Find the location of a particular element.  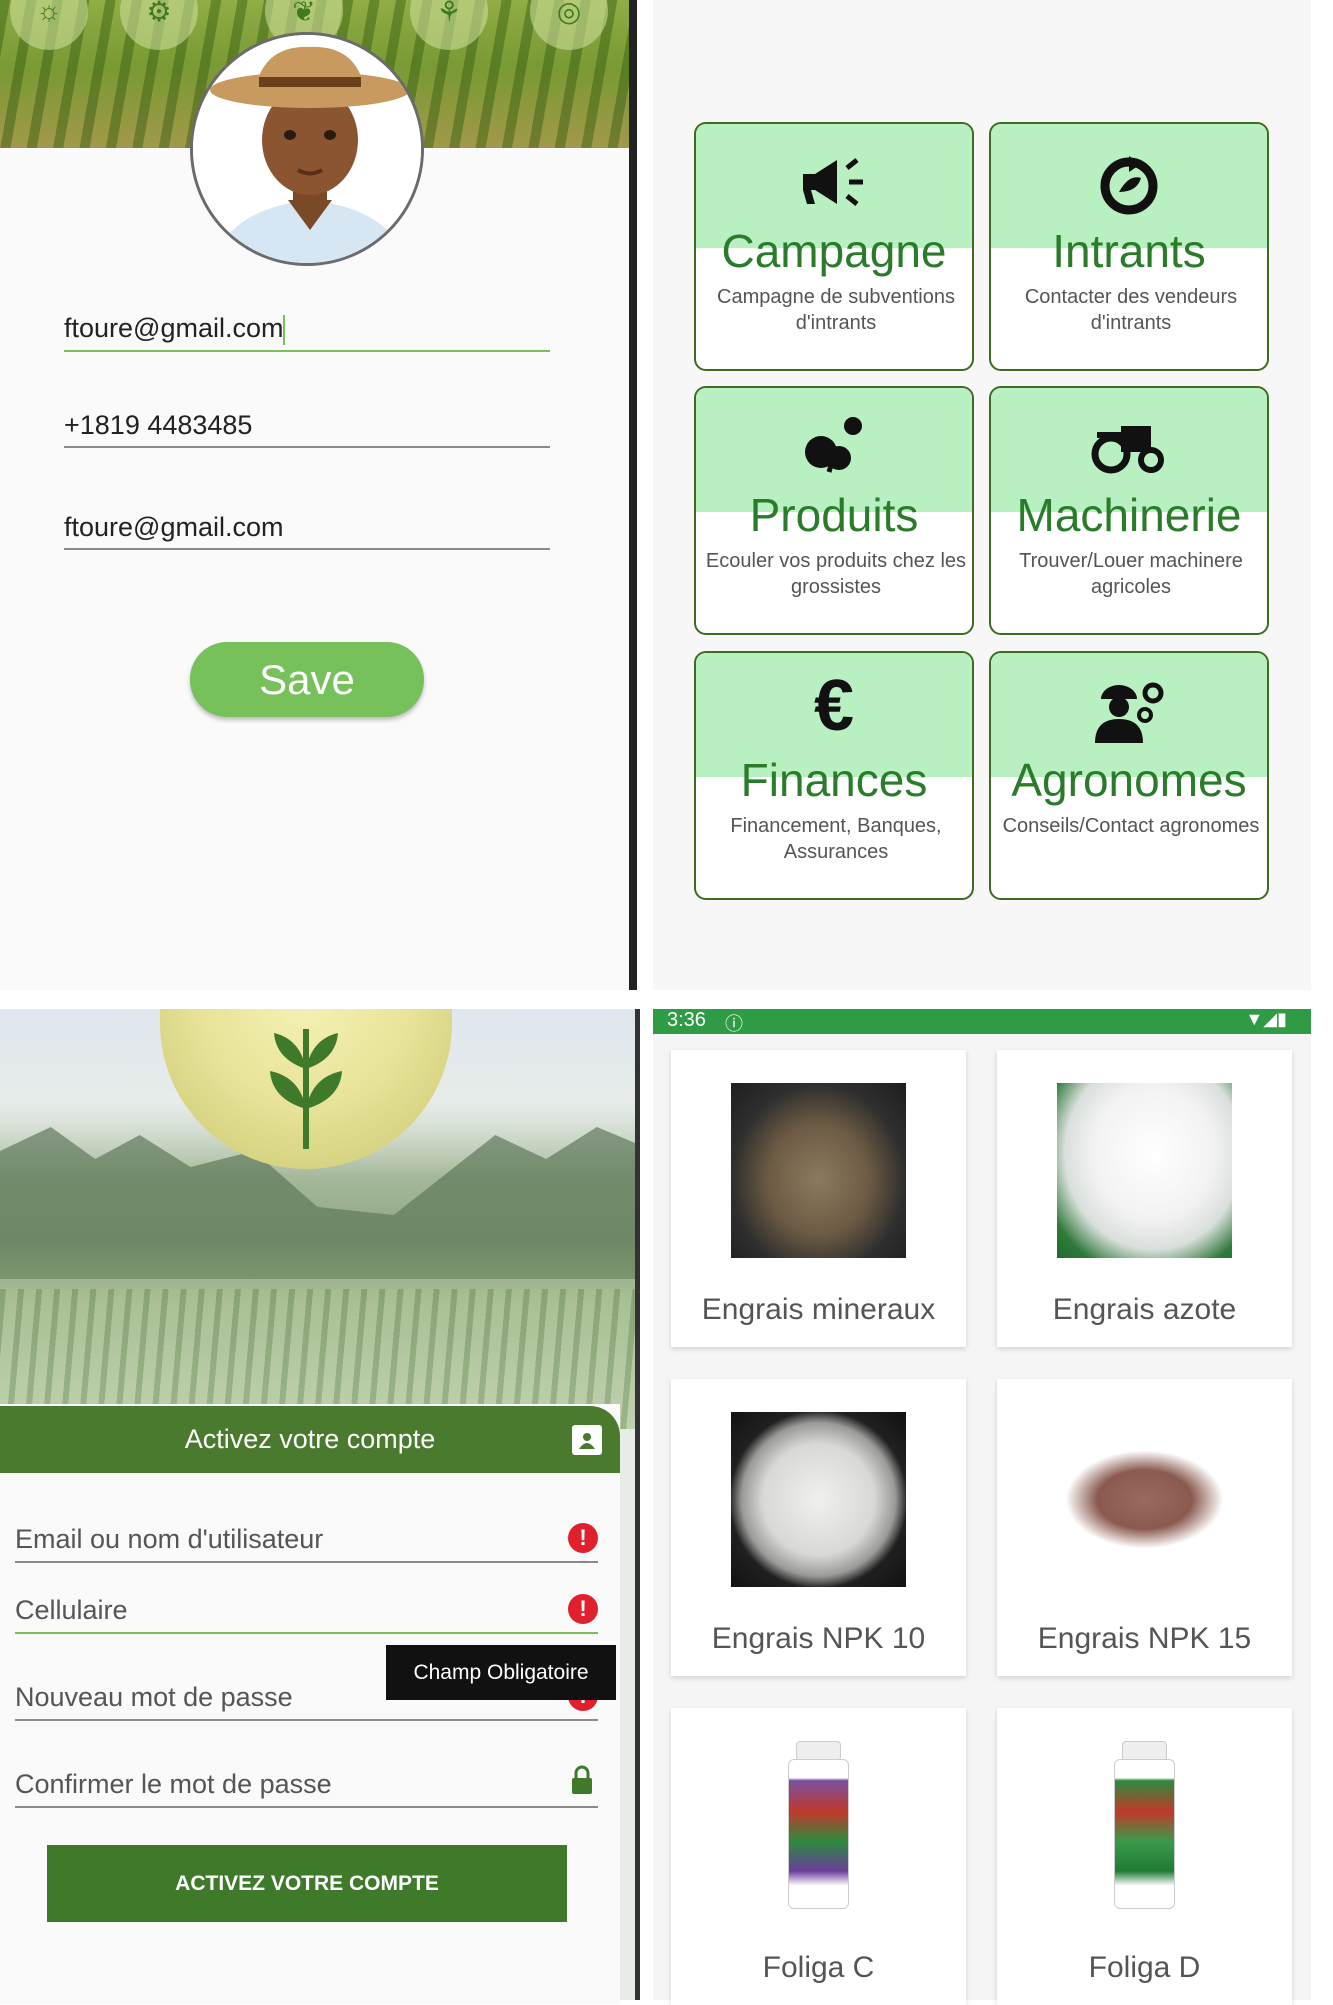

euro-icon: € is located at coordinates (834, 706).